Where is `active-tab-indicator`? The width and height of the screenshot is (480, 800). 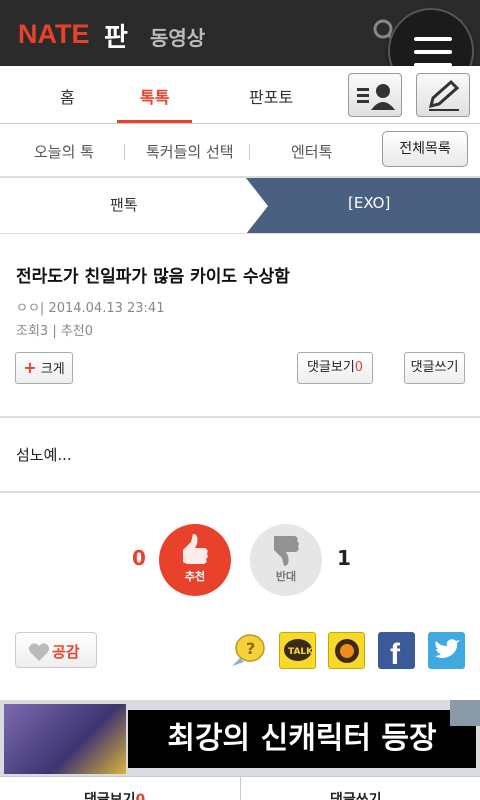
active-tab-indicator is located at coordinates (154, 121).